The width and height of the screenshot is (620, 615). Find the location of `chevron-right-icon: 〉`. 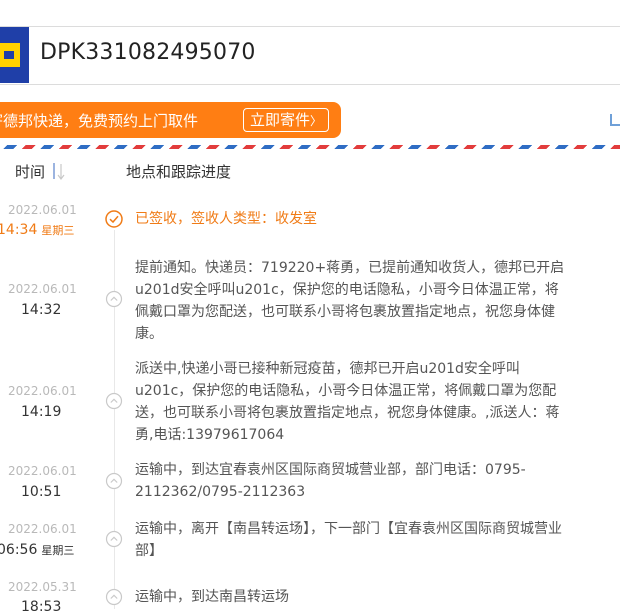

chevron-right-icon: 〉 is located at coordinates (316, 121).